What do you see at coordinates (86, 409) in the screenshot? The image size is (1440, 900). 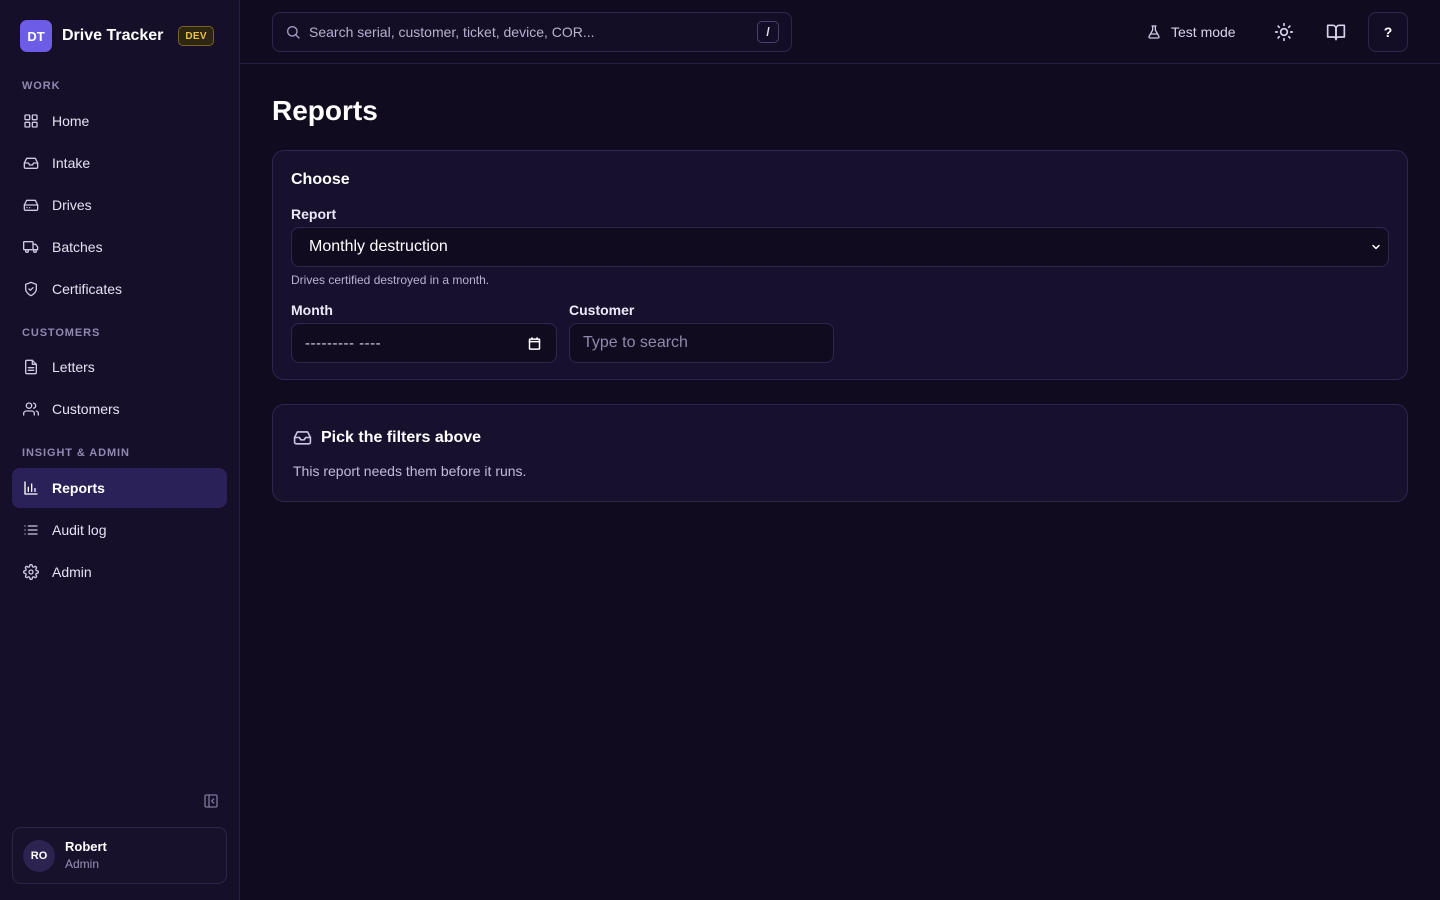 I see `sidebar-item-label: Customers` at bounding box center [86, 409].